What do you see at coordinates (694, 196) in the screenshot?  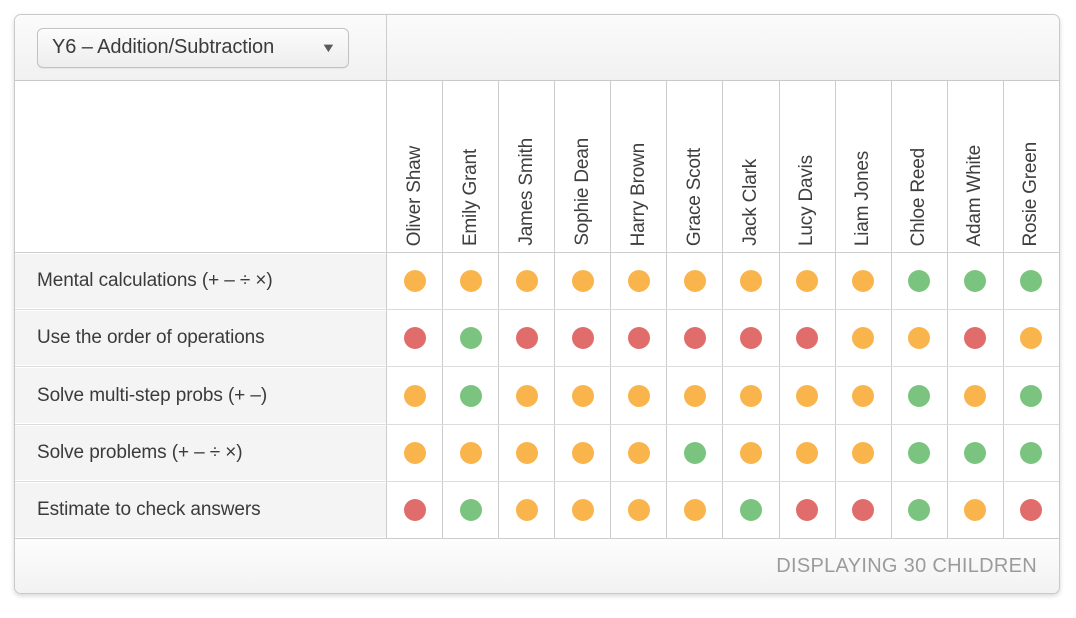 I see `child-name-label: Grace Scott` at bounding box center [694, 196].